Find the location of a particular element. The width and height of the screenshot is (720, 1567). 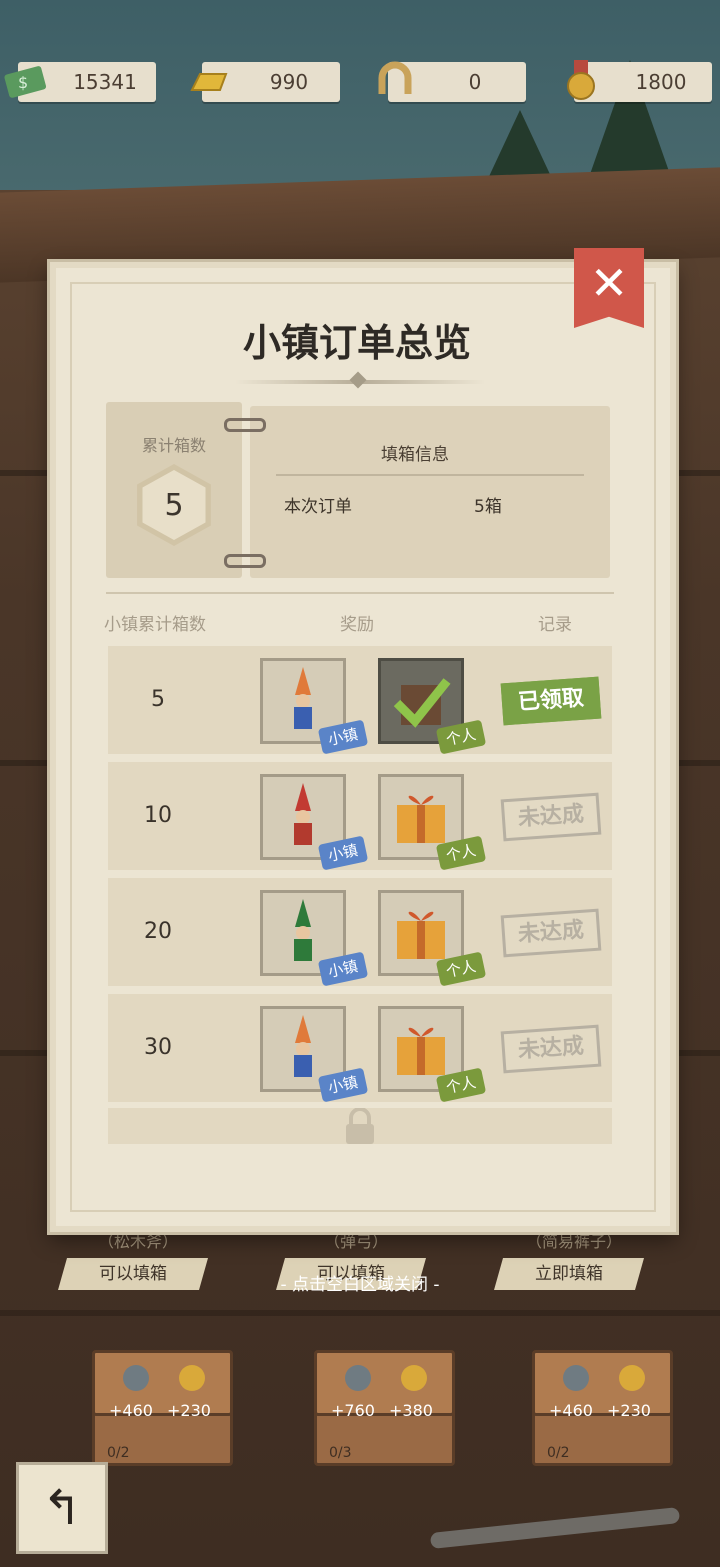

row-box-count: 10 is located at coordinates (158, 815).